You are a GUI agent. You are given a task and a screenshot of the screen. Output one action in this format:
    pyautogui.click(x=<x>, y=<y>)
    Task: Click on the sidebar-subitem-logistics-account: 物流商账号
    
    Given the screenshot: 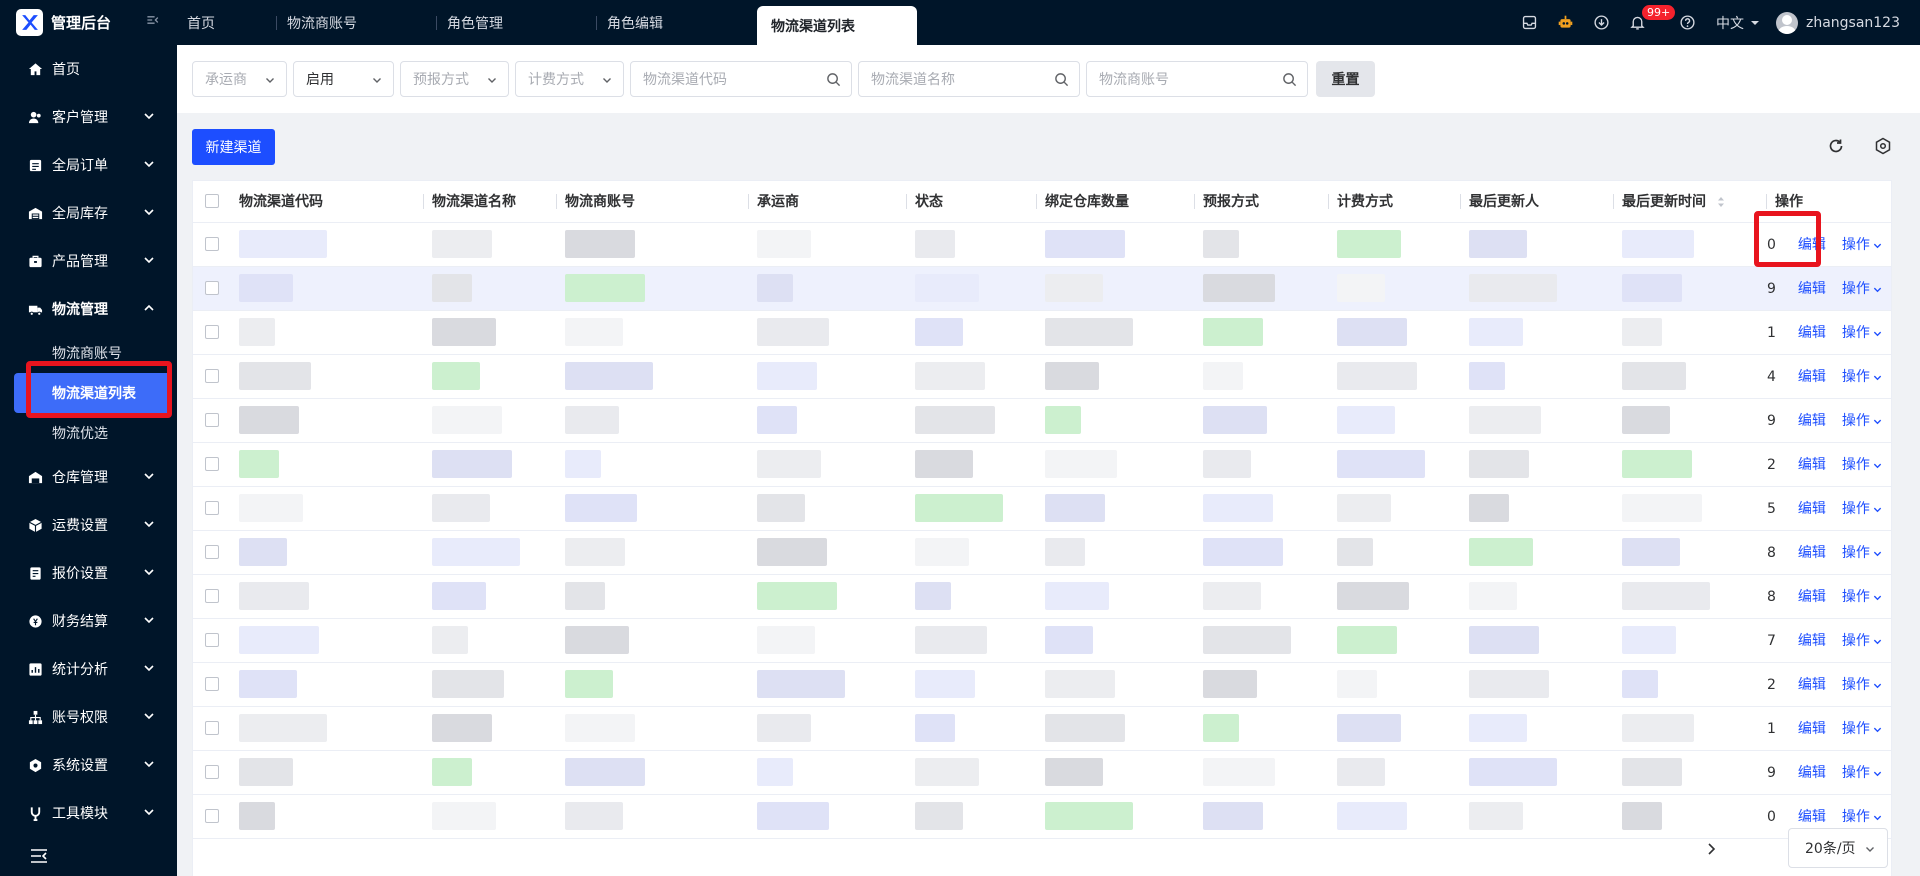 What is the action you would take?
    pyautogui.click(x=88, y=353)
    